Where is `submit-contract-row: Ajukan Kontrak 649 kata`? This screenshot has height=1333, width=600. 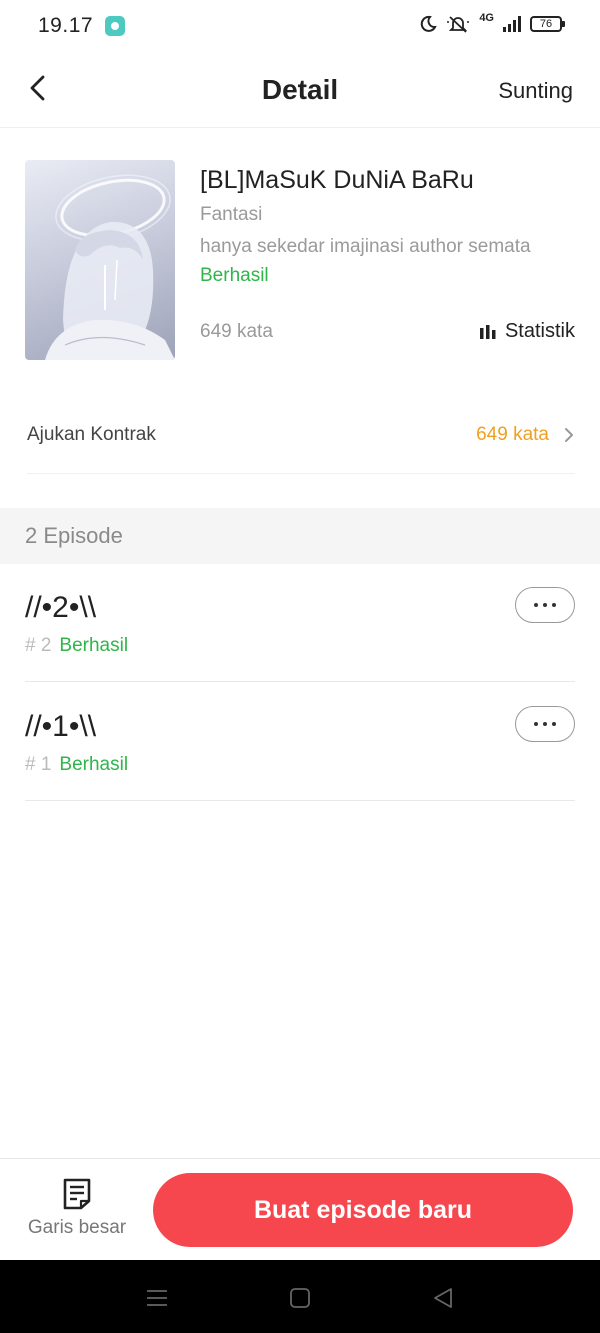
submit-contract-row: Ajukan Kontrak 649 kata is located at coordinates (301, 435).